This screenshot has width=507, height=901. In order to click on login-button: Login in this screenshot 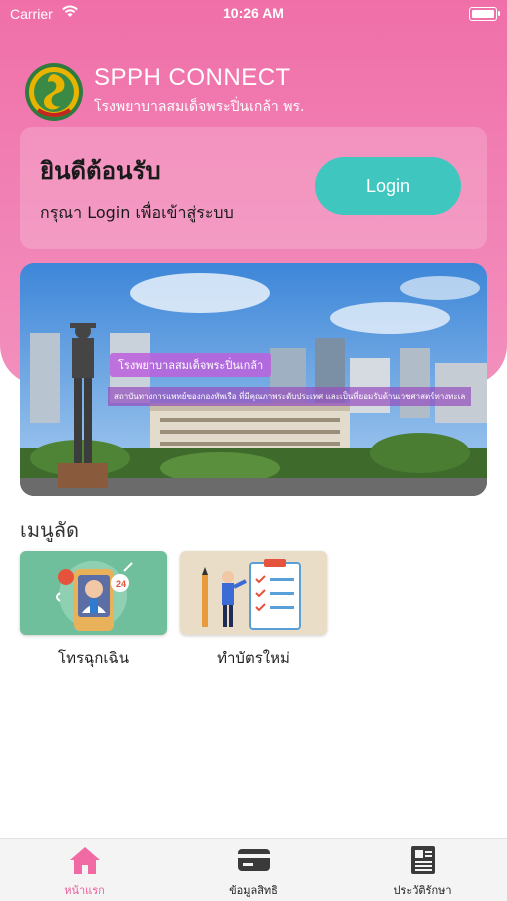, I will do `click(388, 186)`.